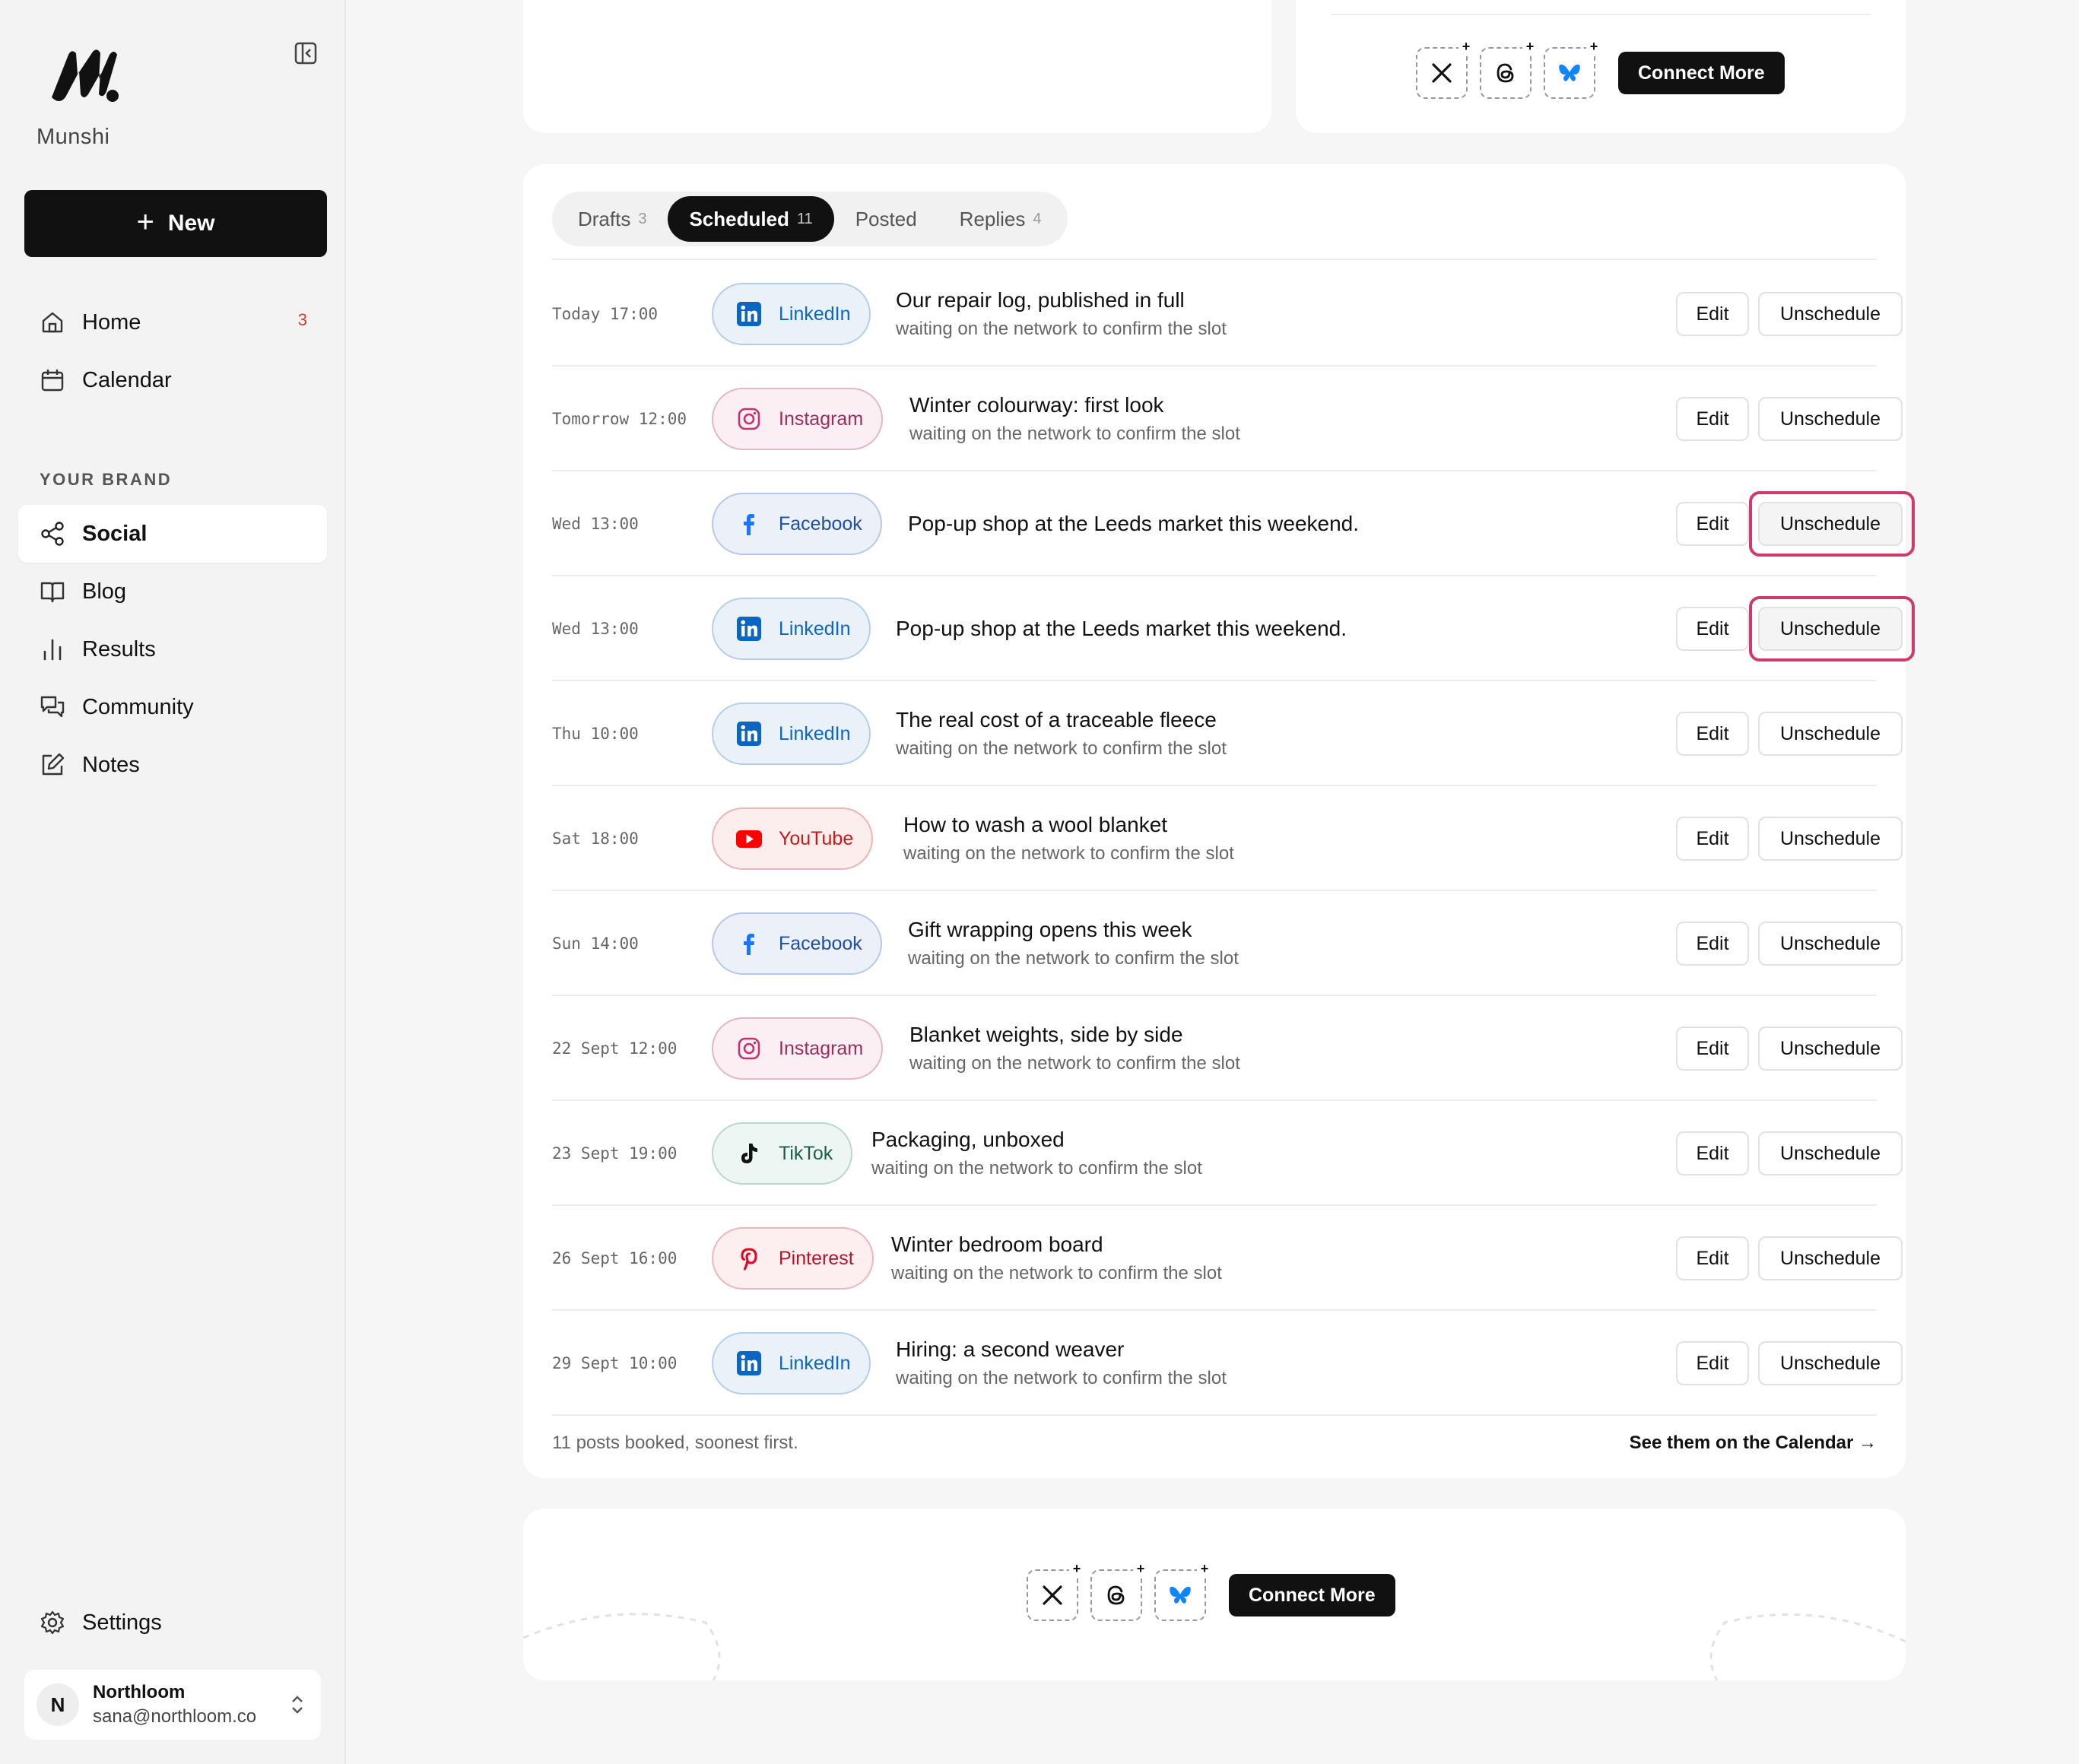 The image size is (2079, 1764). Describe the element at coordinates (612, 219) in the screenshot. I see `tab-drafts: Drafts 3` at that location.